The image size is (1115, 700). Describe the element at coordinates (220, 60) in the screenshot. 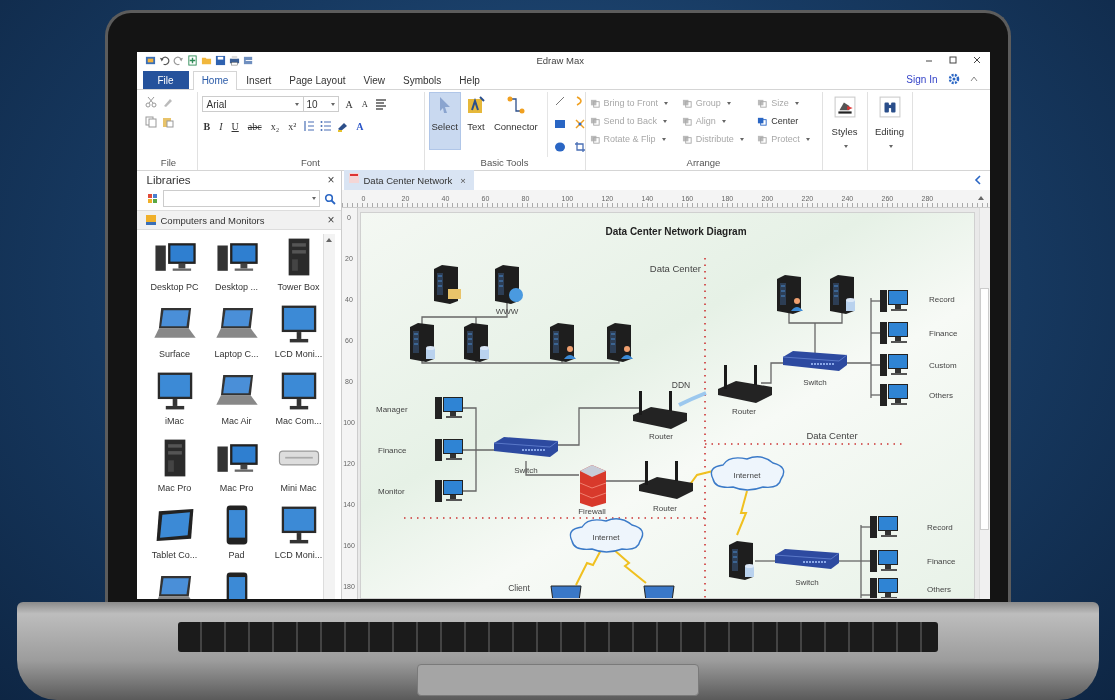

I see `save-icon` at that location.